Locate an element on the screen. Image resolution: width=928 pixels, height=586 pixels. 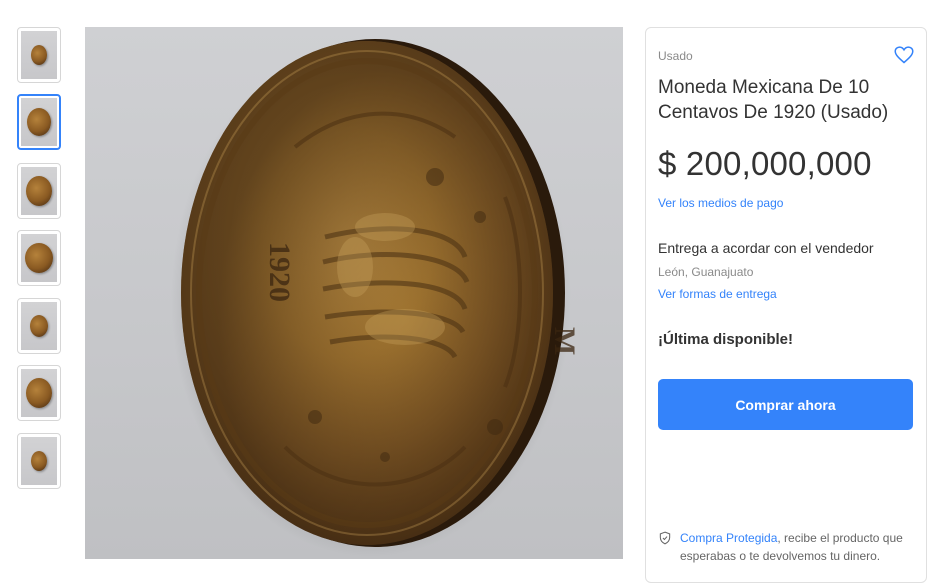
delivery-options-link: Ver formas de entrega is located at coordinates (717, 294).